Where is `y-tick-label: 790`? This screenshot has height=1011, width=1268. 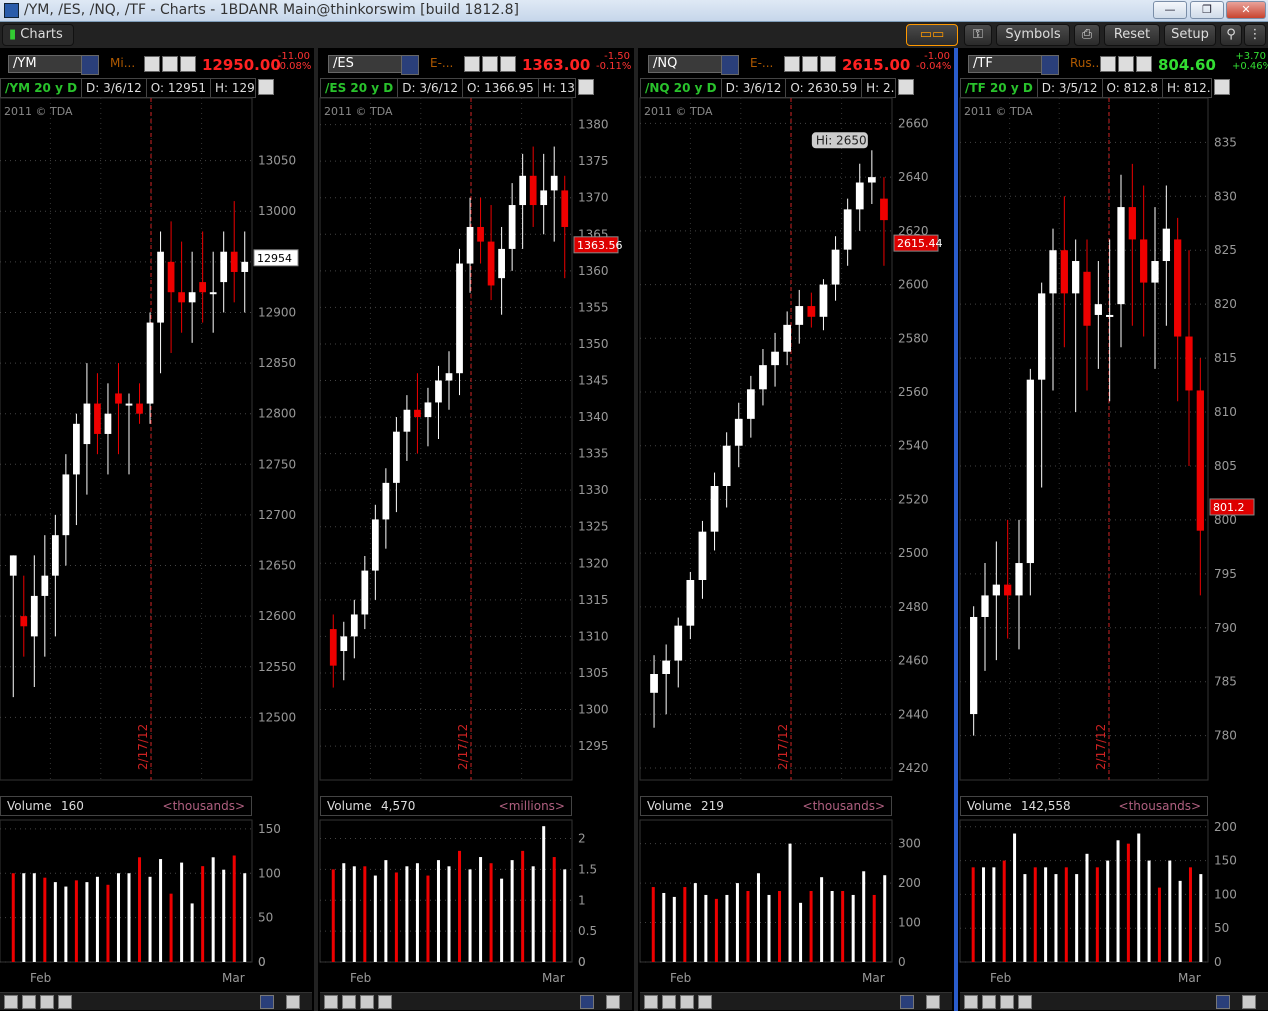
y-tick-label: 790 is located at coordinates (1225, 628).